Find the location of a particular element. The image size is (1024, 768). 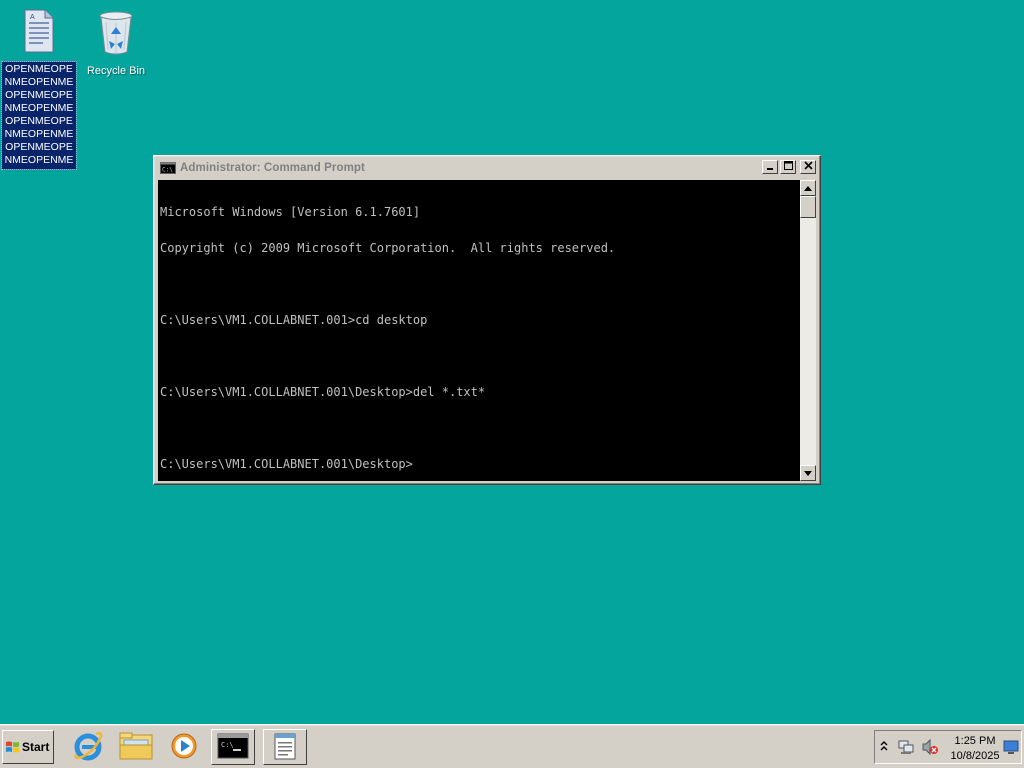

scroll-down-button is located at coordinates (808, 473).